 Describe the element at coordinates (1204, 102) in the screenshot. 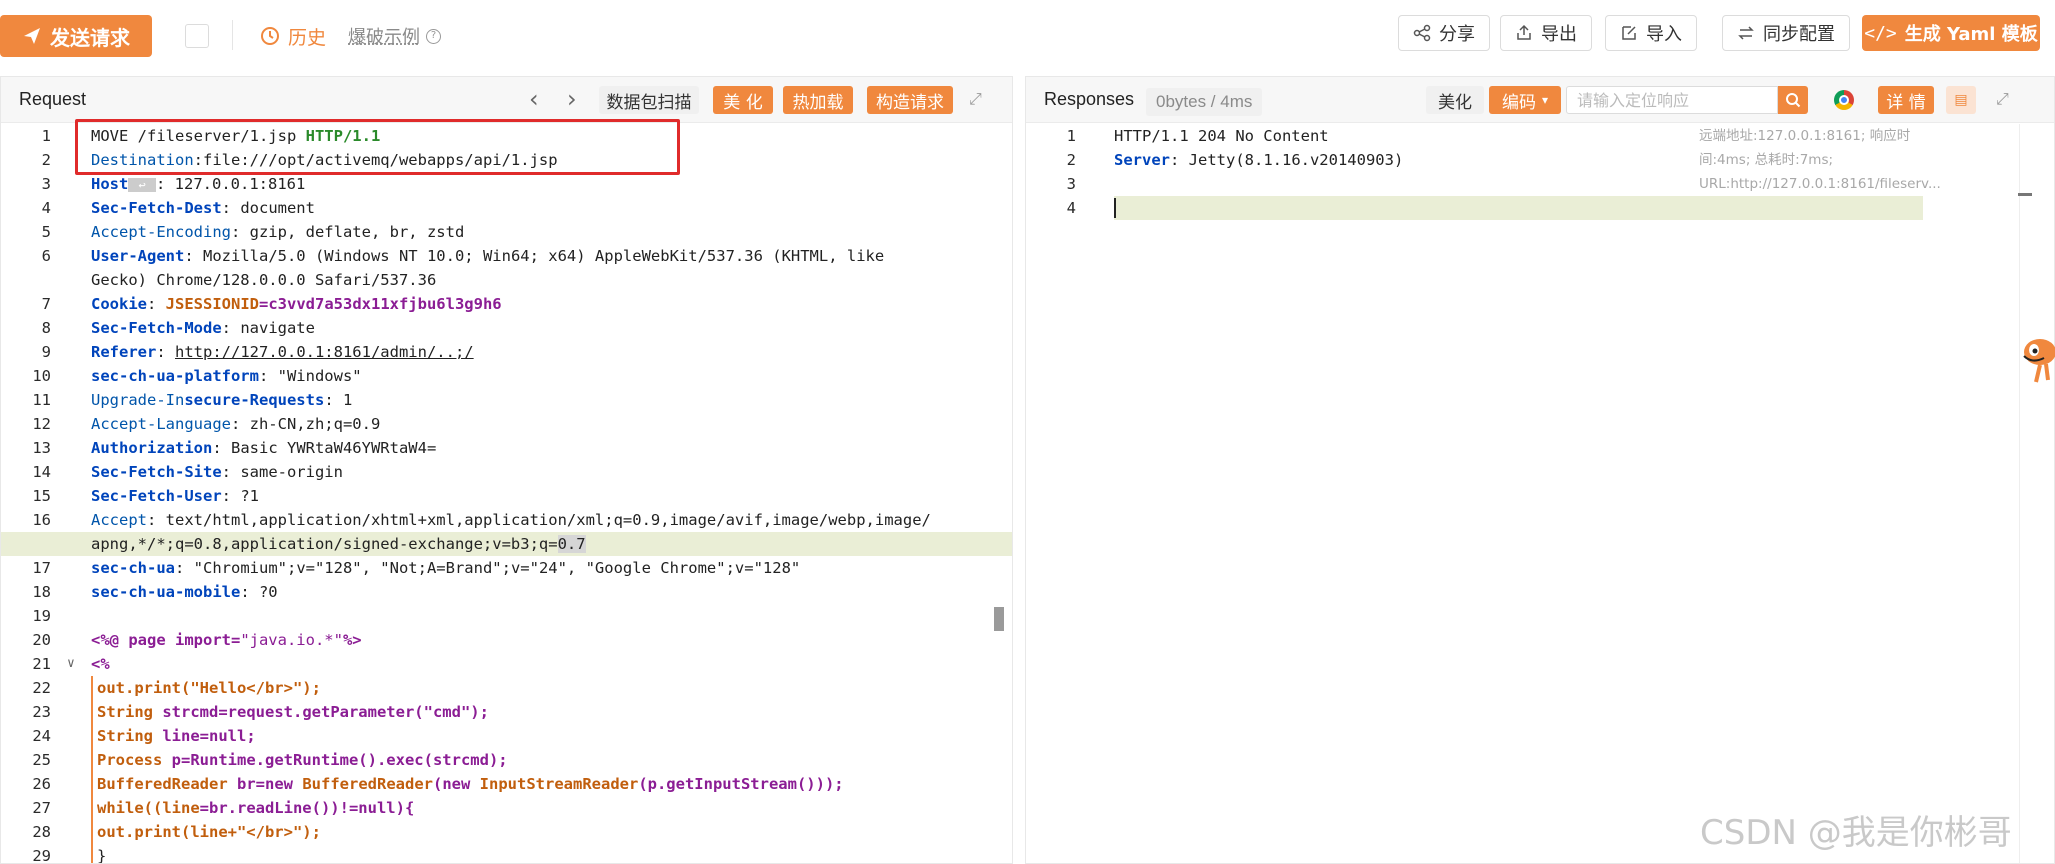

I see `response-size-tag: 0bytes / 4ms` at that location.